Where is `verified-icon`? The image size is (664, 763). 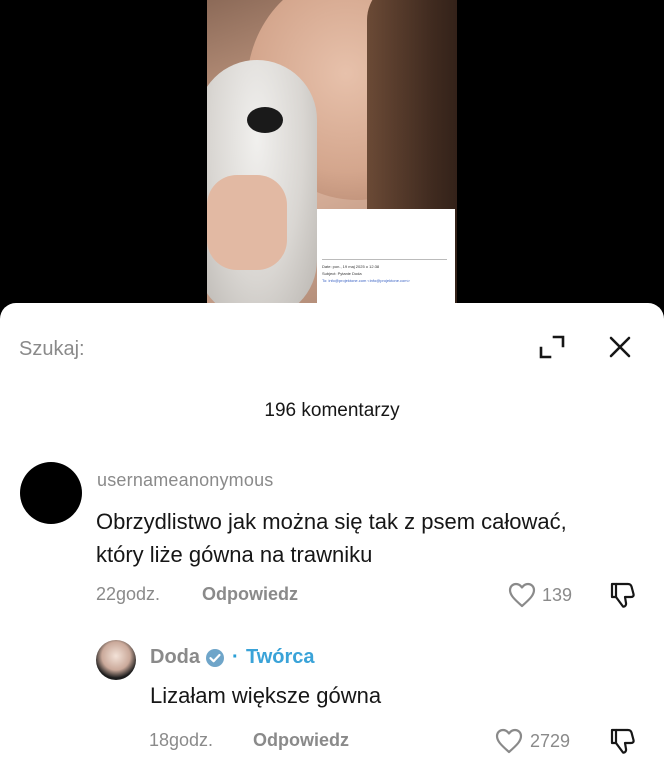
verified-icon is located at coordinates (215, 658).